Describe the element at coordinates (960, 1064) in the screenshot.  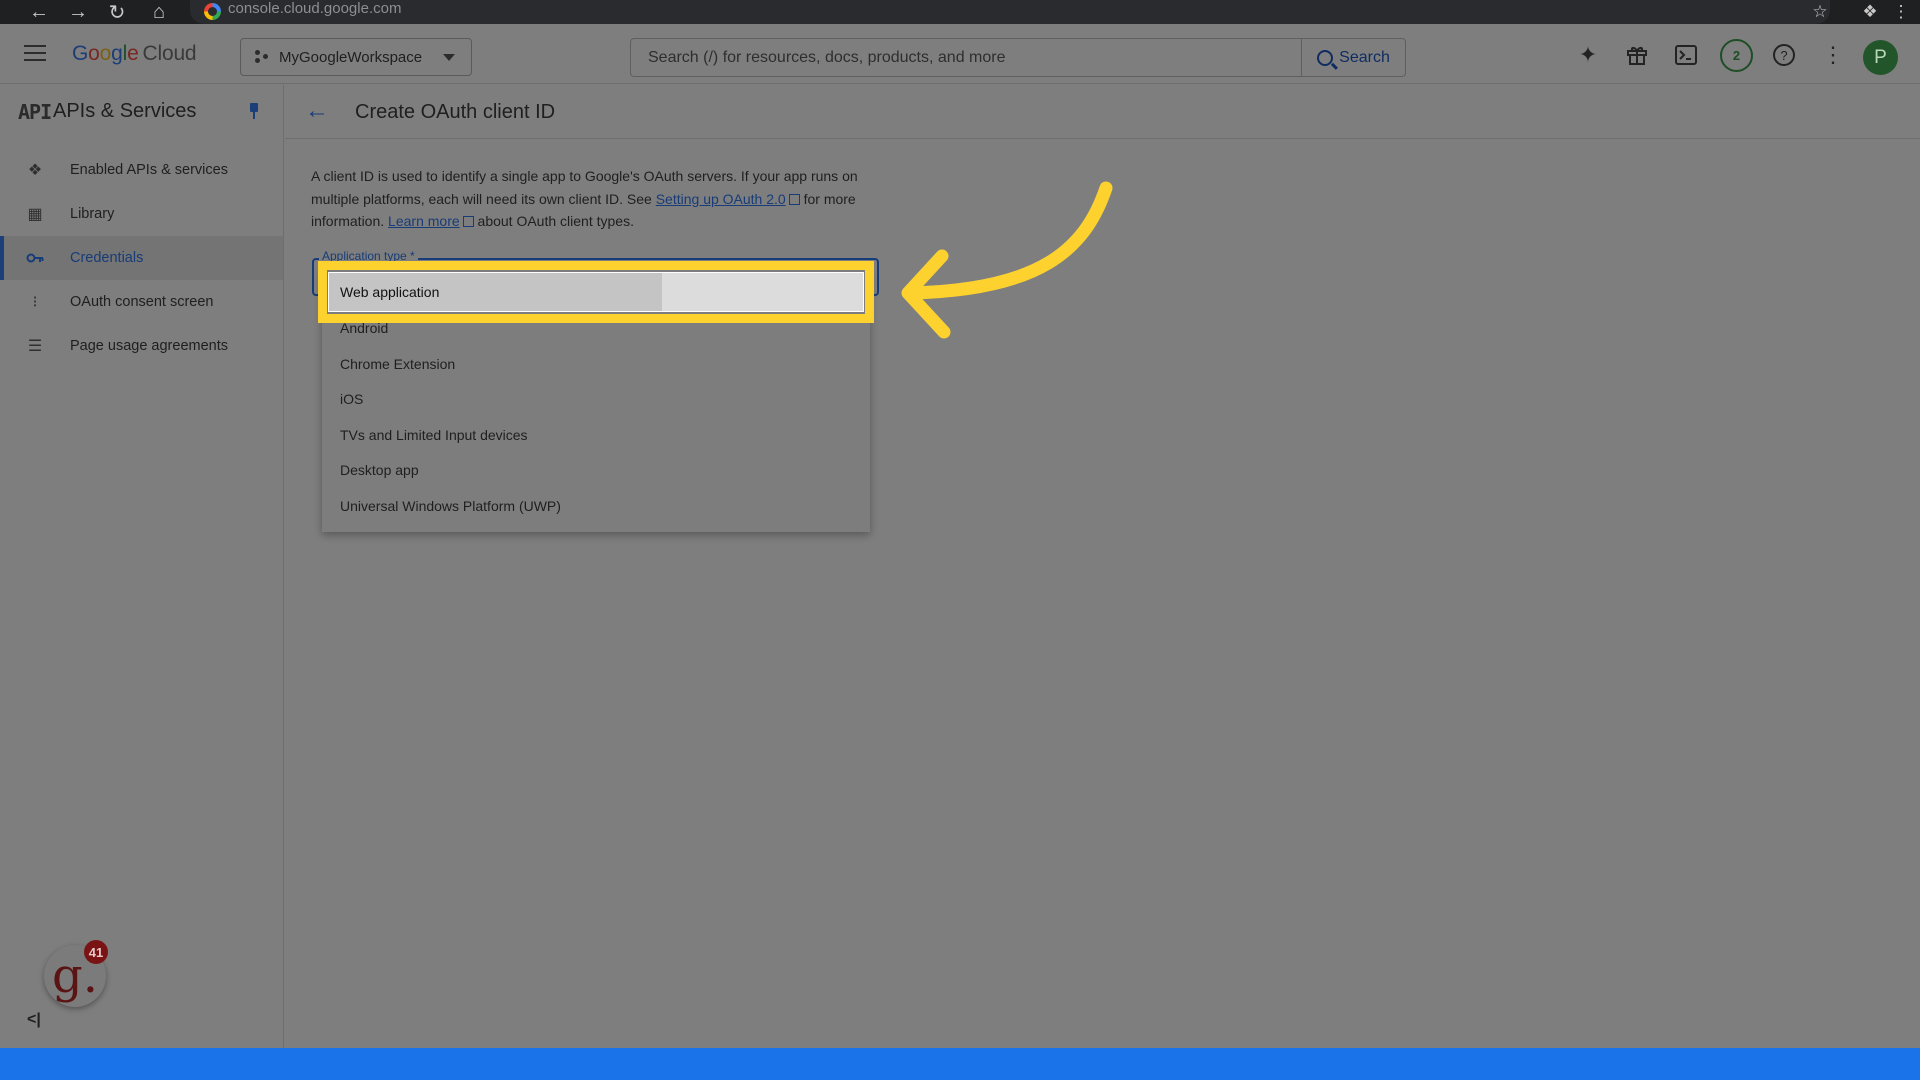
I see `bottom-status-bar` at that location.